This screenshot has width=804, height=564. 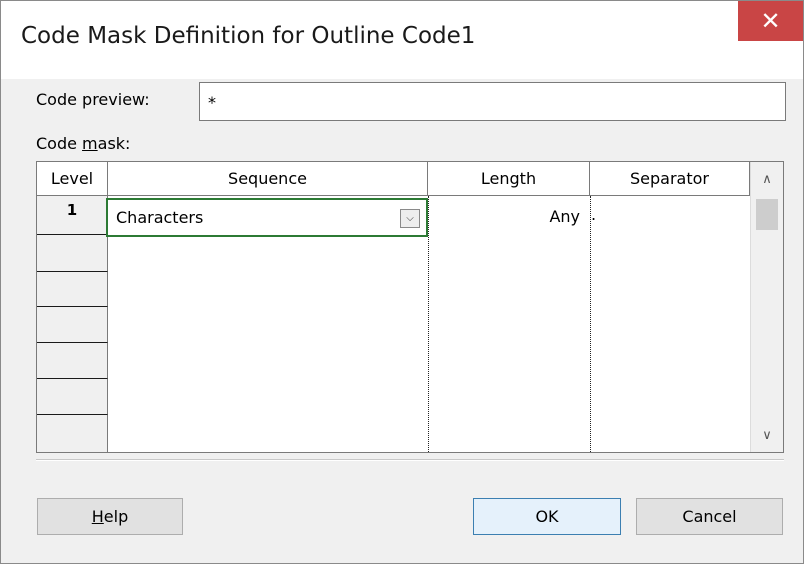 I want to click on cancel-button: Cancel, so click(x=709, y=516).